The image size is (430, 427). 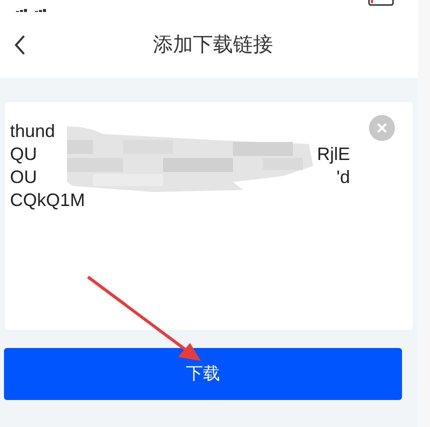 I want to click on link-text: CQkQ1M, so click(x=48, y=200).